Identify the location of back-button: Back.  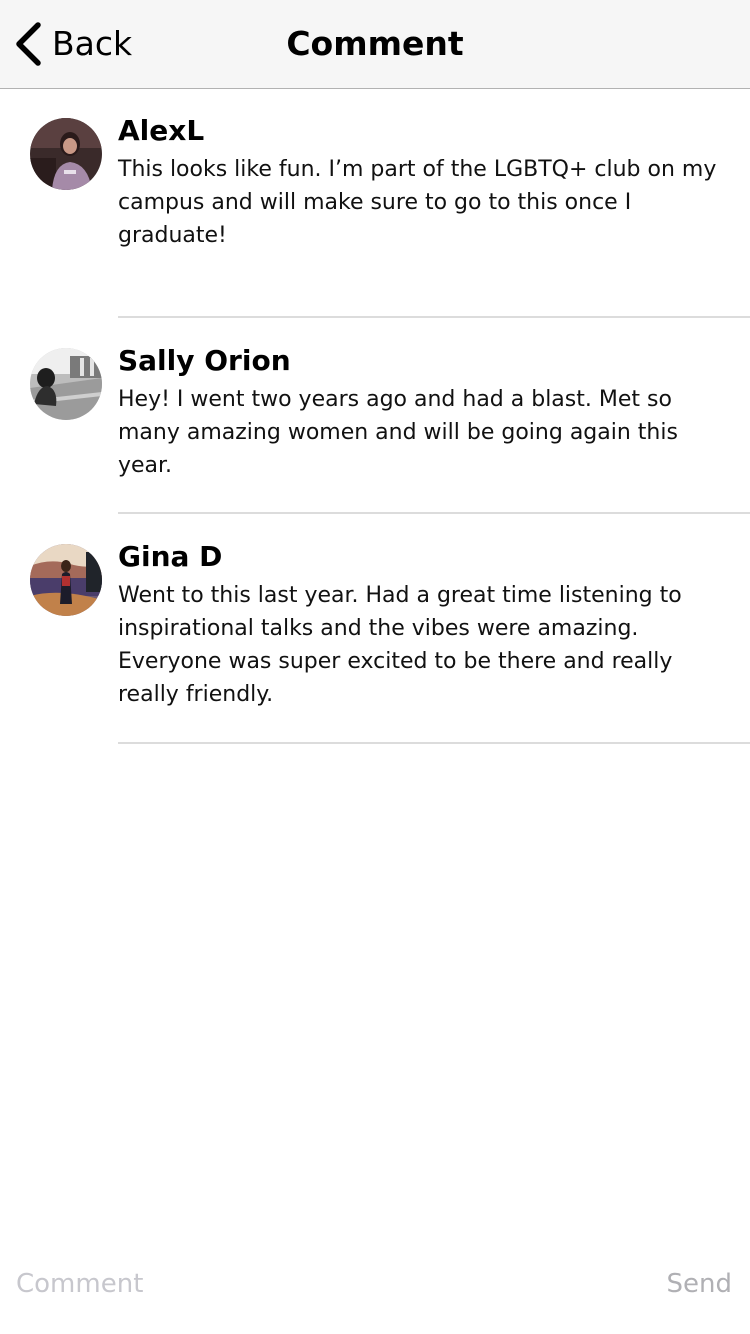
(73, 44).